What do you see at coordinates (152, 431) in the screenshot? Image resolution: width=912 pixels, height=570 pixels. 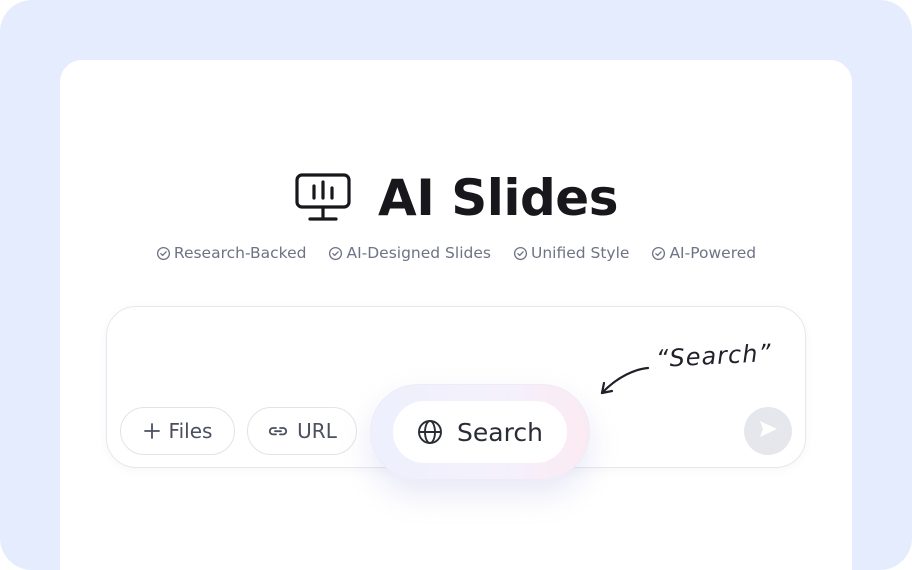 I see `plus-icon` at bounding box center [152, 431].